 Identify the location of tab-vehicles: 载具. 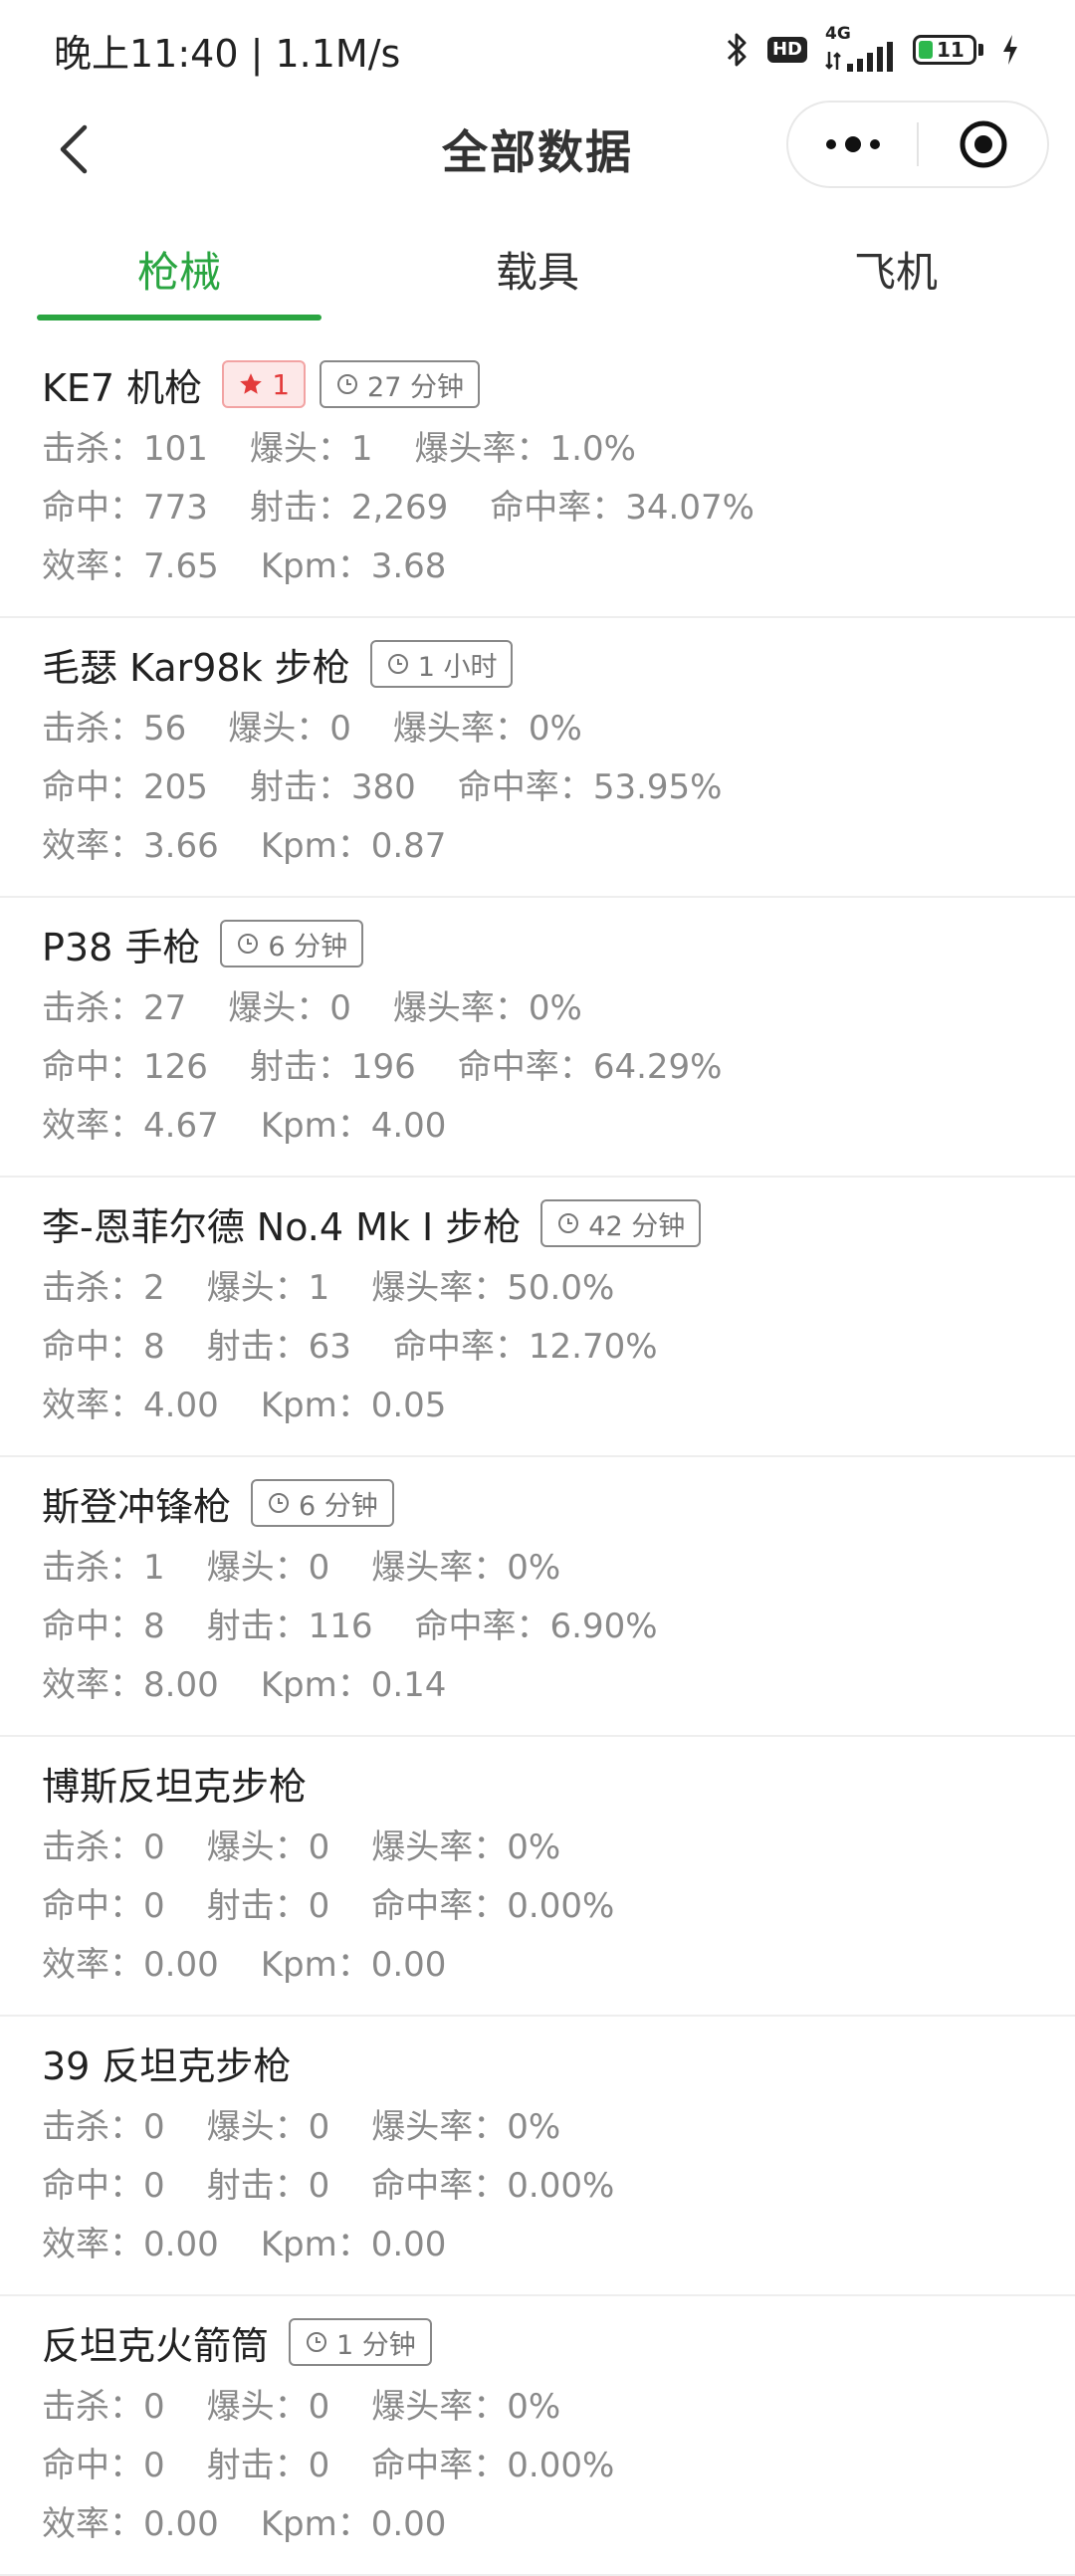
(537, 269).